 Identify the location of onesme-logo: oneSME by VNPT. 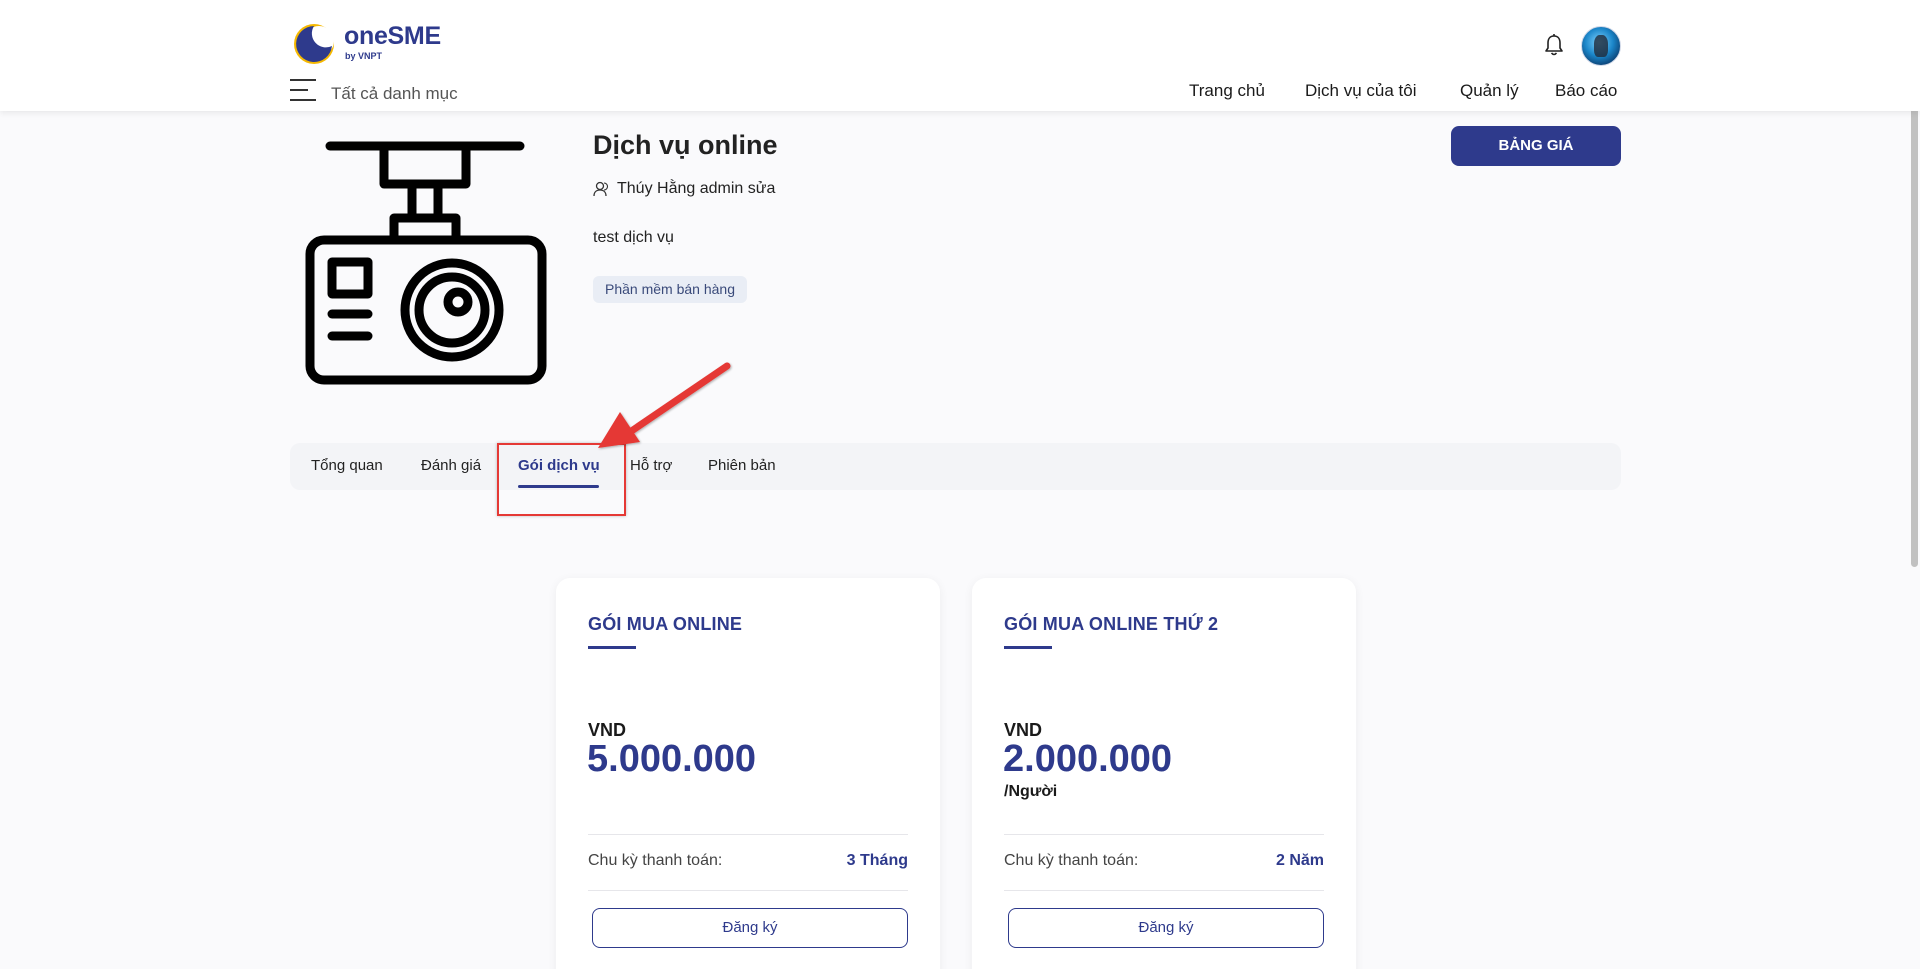
(372, 43).